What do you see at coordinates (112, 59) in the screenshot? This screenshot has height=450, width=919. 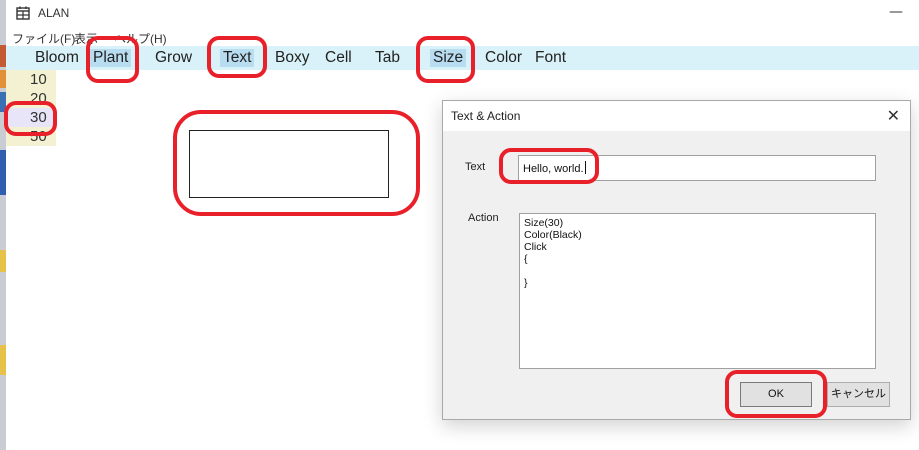 I see `annotation-plant` at bounding box center [112, 59].